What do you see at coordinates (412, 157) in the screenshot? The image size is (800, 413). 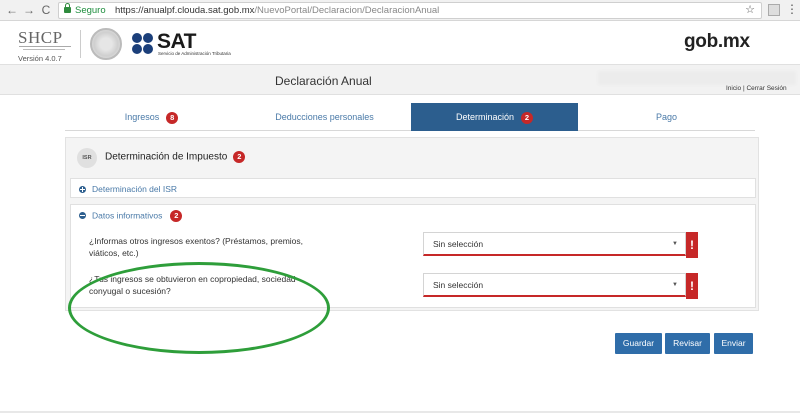 I see `panel-header: ISR Determinación de Impuesto 2` at bounding box center [412, 157].